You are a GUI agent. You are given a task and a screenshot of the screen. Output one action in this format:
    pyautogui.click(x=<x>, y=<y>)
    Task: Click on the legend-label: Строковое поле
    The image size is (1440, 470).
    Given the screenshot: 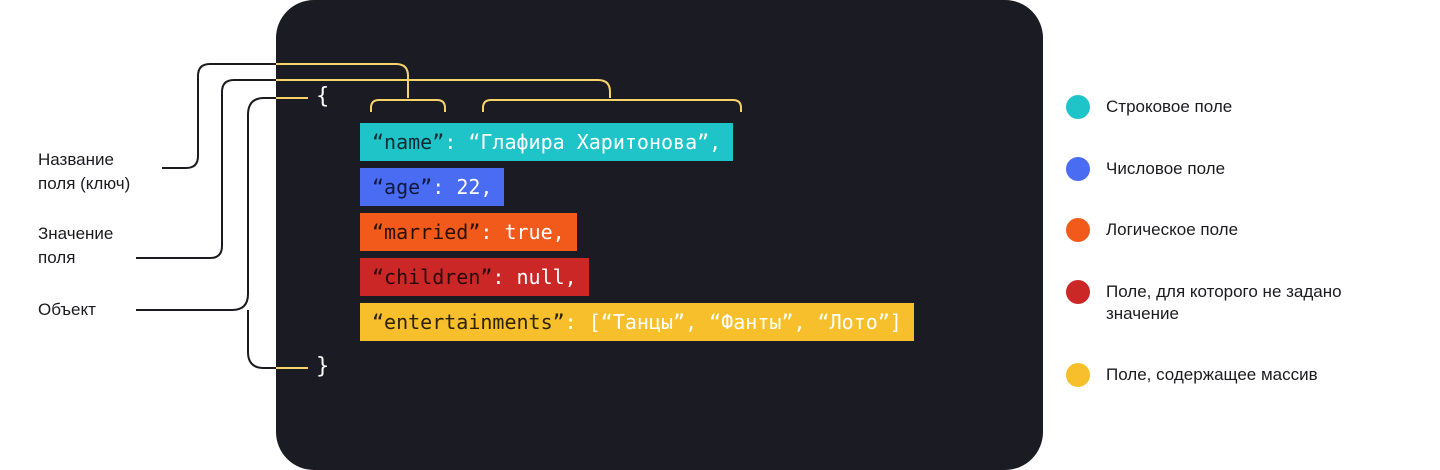 What is the action you would take?
    pyautogui.click(x=1169, y=106)
    